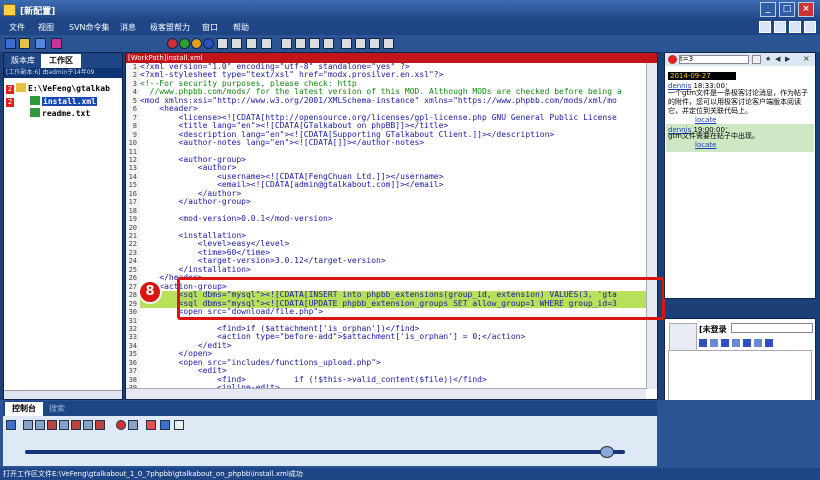 The width and height of the screenshot is (820, 480). What do you see at coordinates (795, 27) in the screenshot?
I see `layout-3-icon` at bounding box center [795, 27].